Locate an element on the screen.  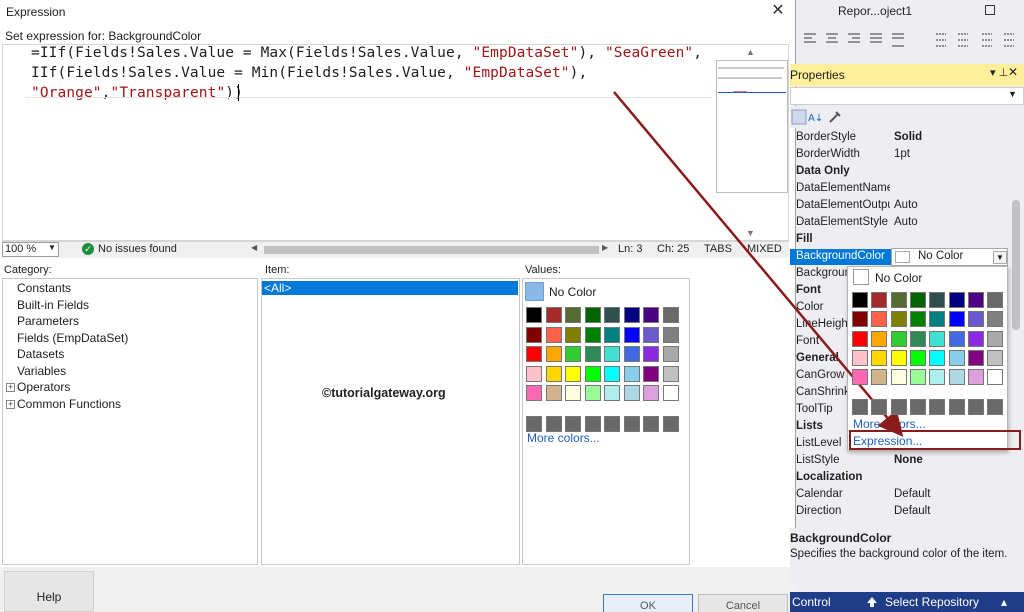
ok-button: OK is located at coordinates (648, 603).